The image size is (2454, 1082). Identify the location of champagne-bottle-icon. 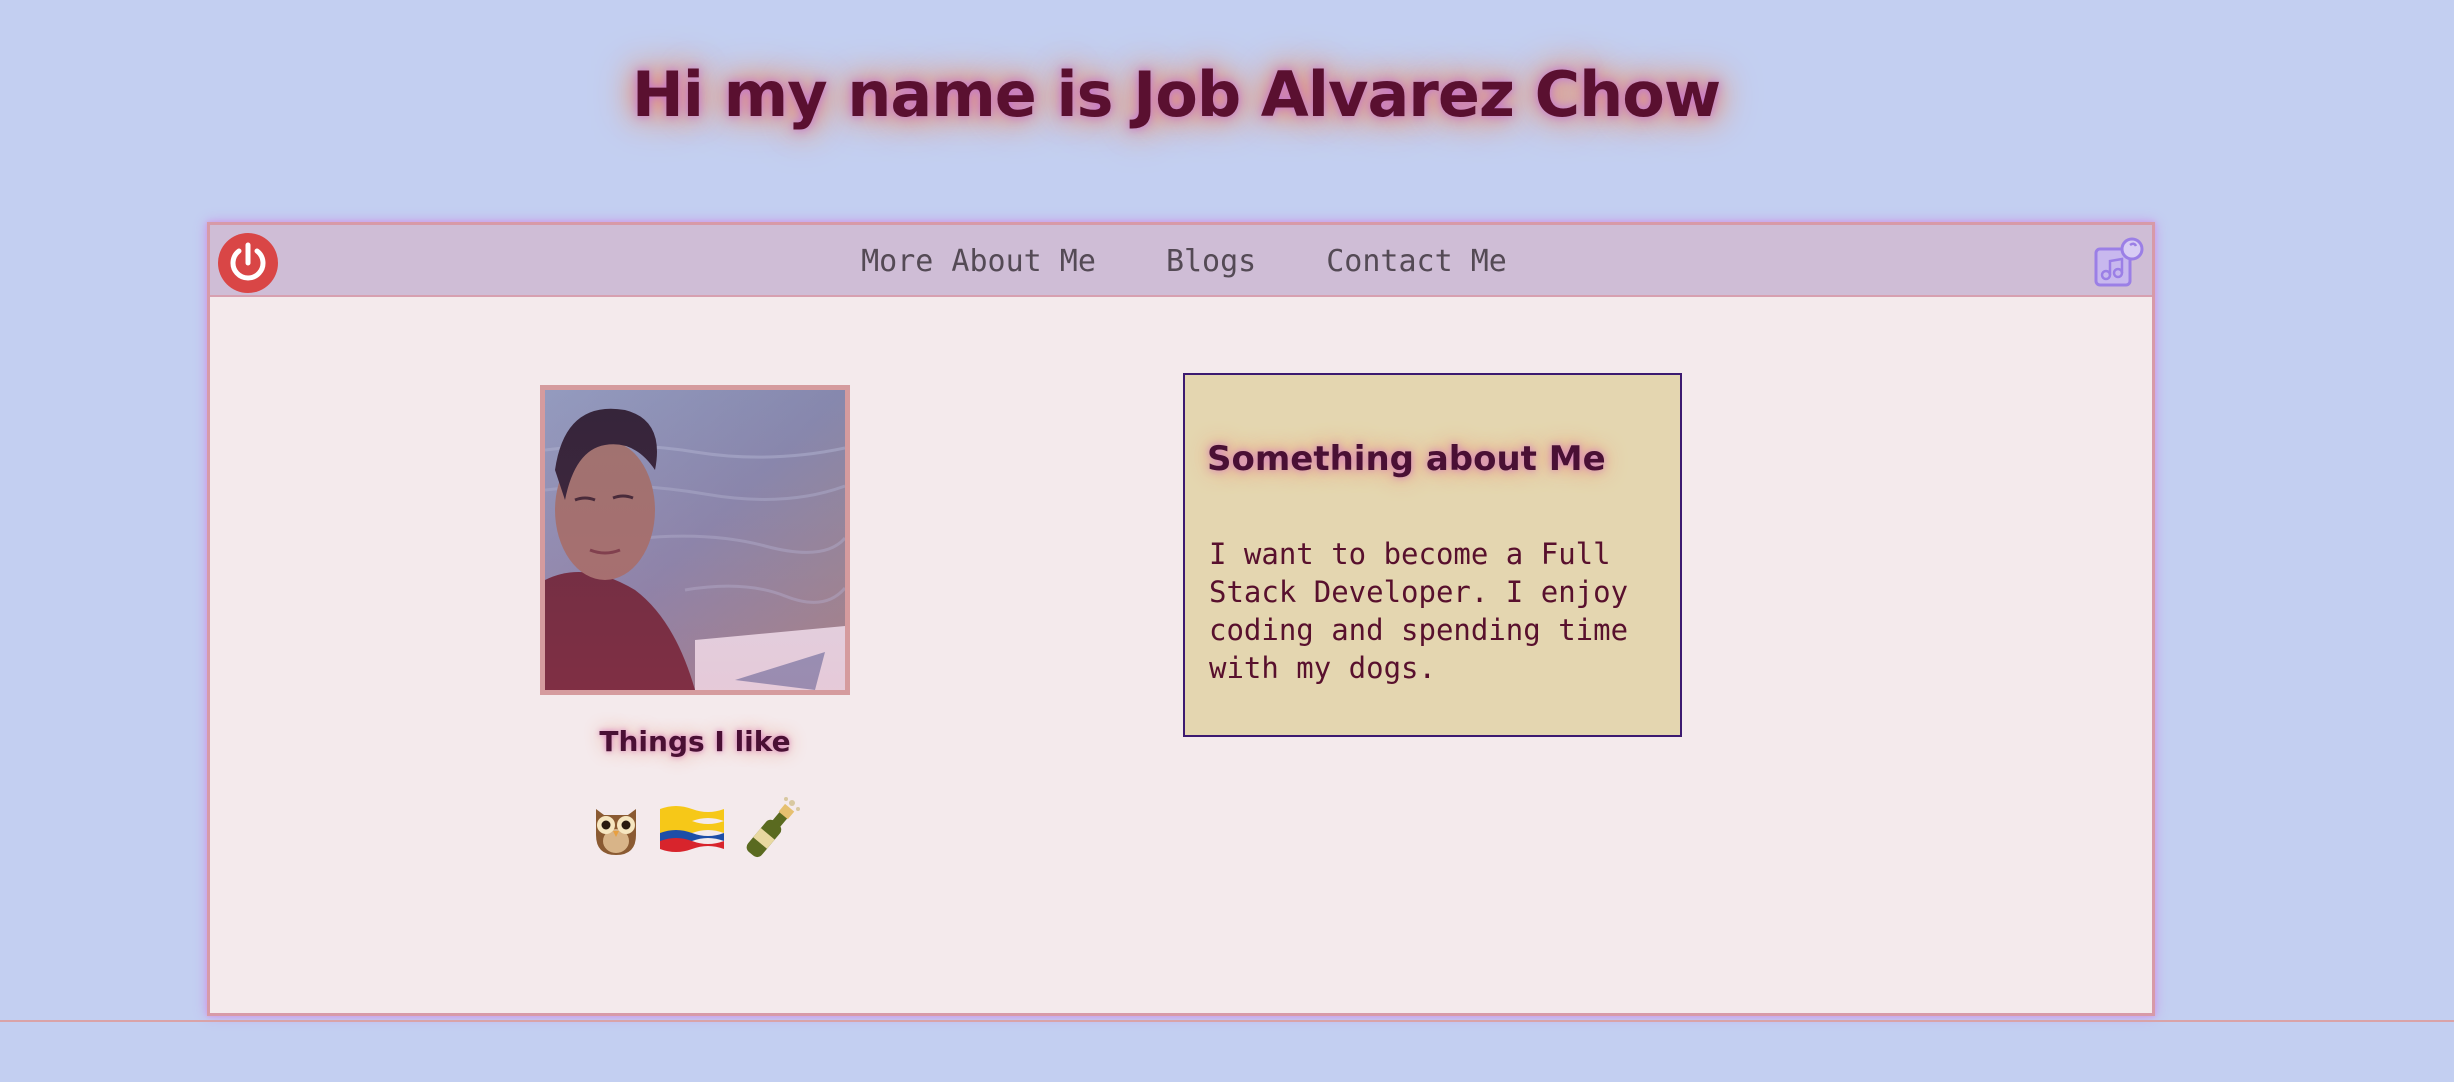
(773, 827).